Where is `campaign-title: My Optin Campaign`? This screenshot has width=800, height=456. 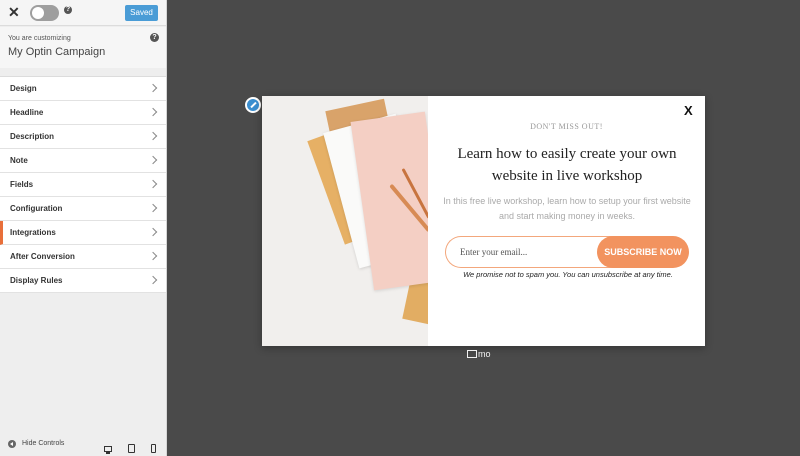 campaign-title: My Optin Campaign is located at coordinates (57, 52).